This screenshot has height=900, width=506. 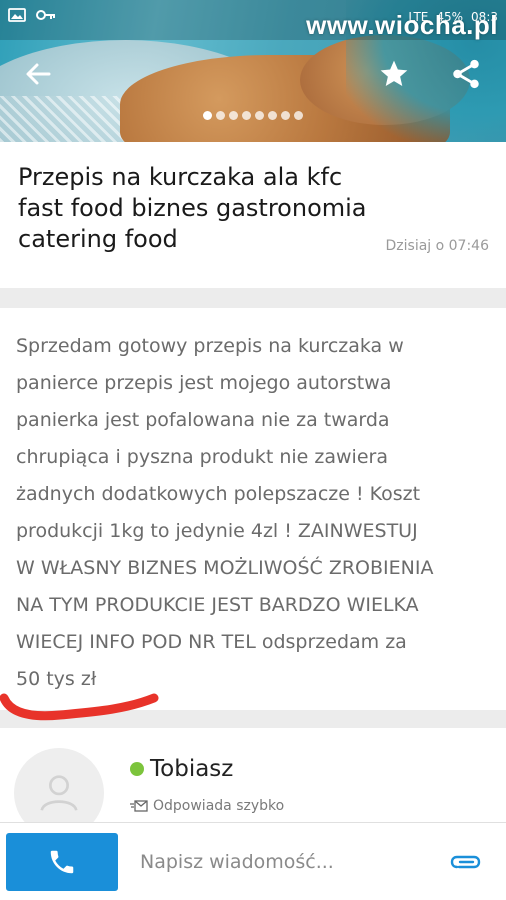 I want to click on paperclip-icon, so click(x=465, y=862).